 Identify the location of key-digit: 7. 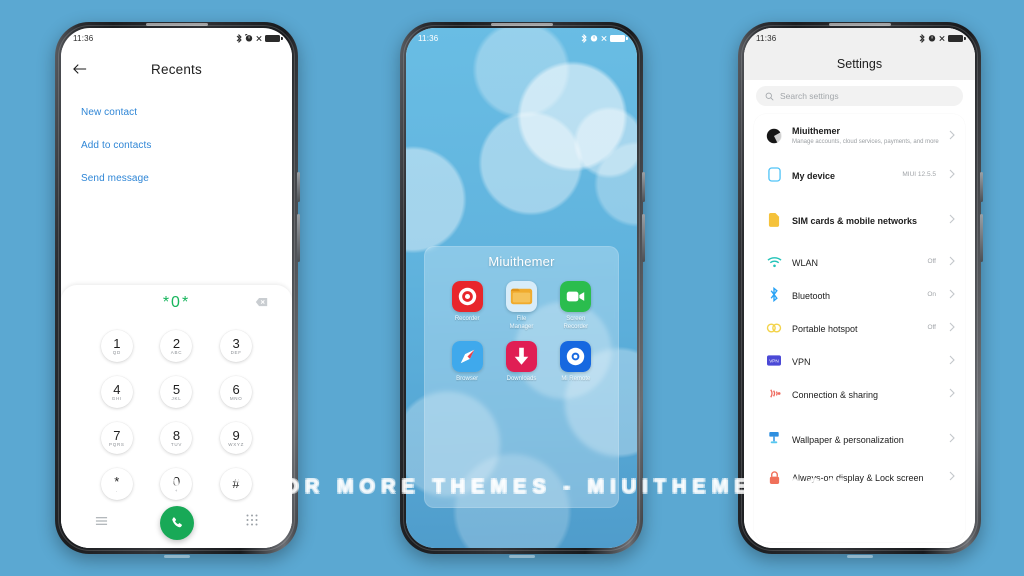
(117, 435).